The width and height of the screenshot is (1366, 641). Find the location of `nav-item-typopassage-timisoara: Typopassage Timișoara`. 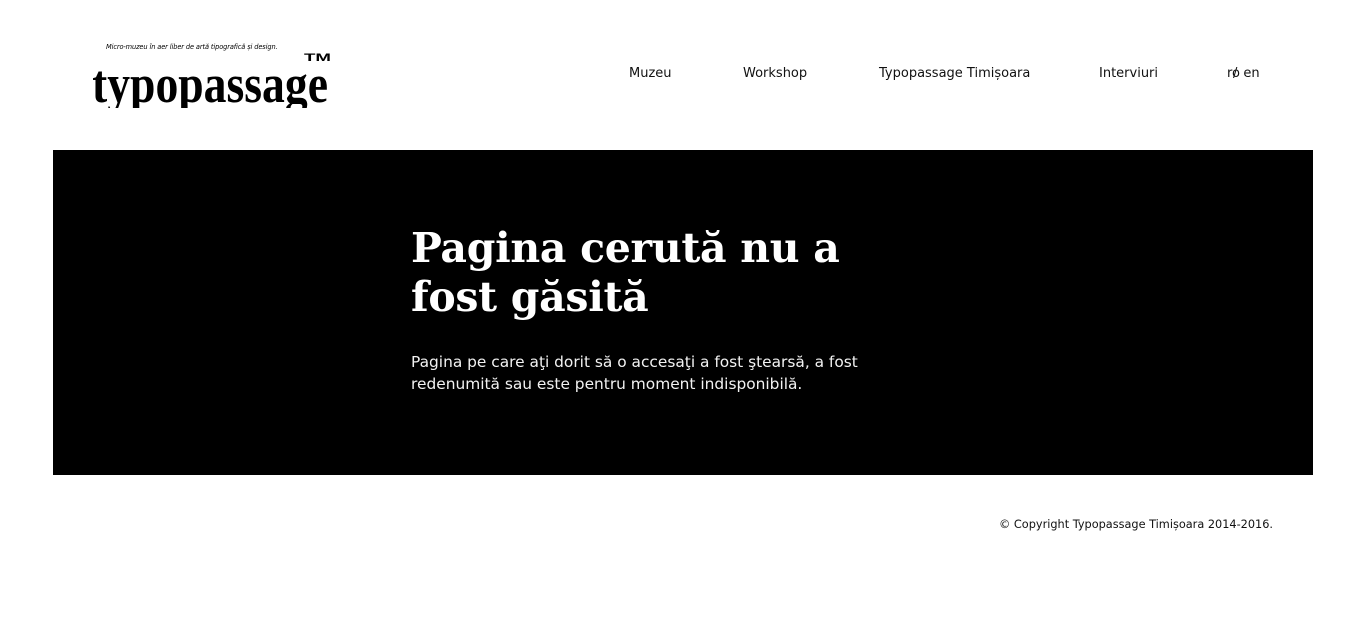

nav-item-typopassage-timisoara: Typopassage Timișoara is located at coordinates (954, 74).